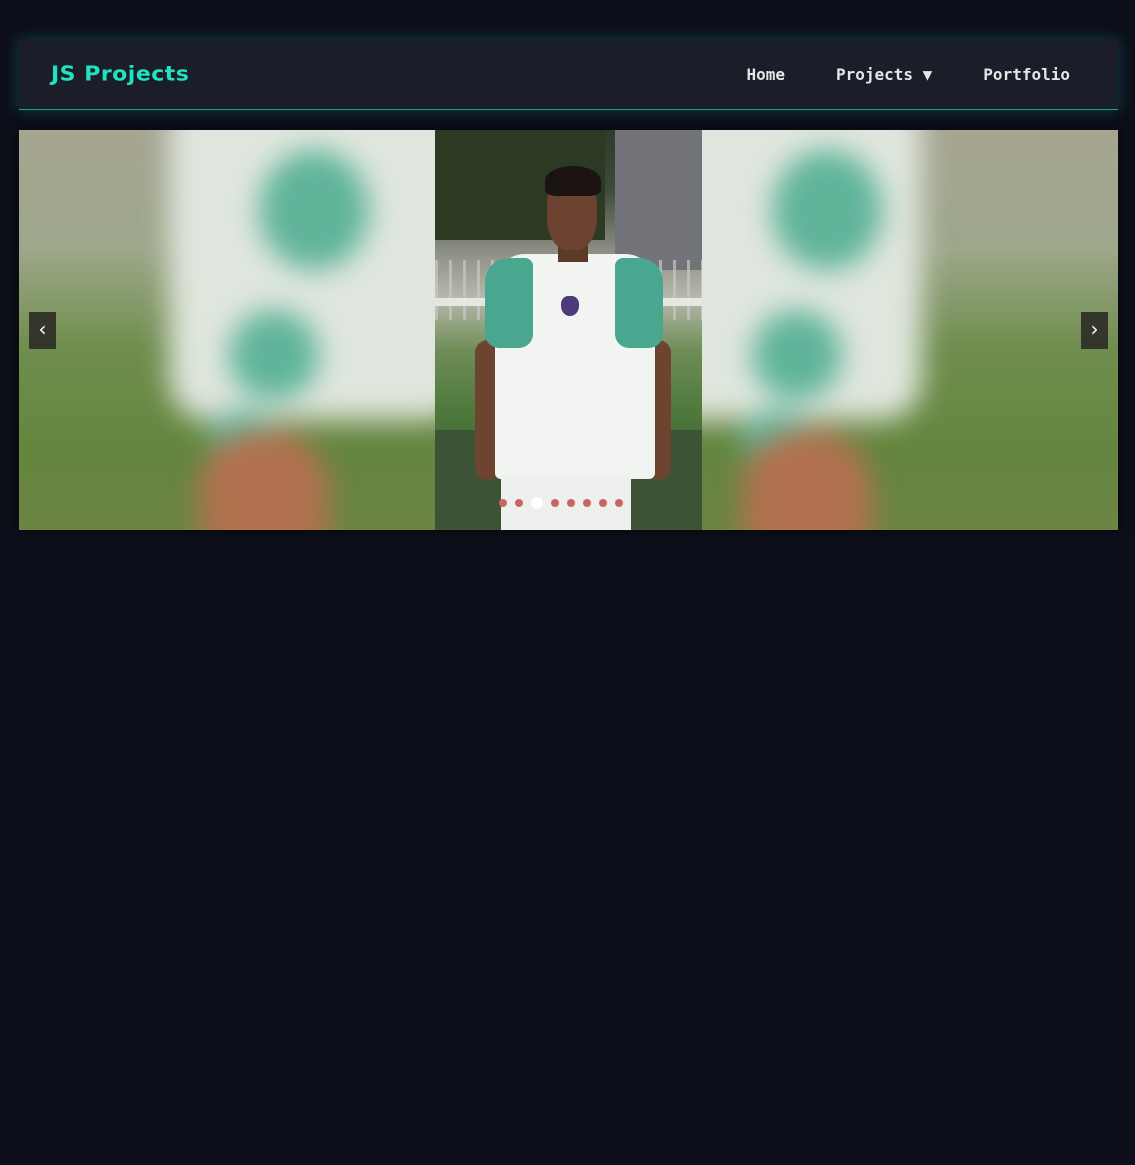 The image size is (1135, 1165). Describe the element at coordinates (765, 74) in the screenshot. I see `nav-home-link: Home` at that location.